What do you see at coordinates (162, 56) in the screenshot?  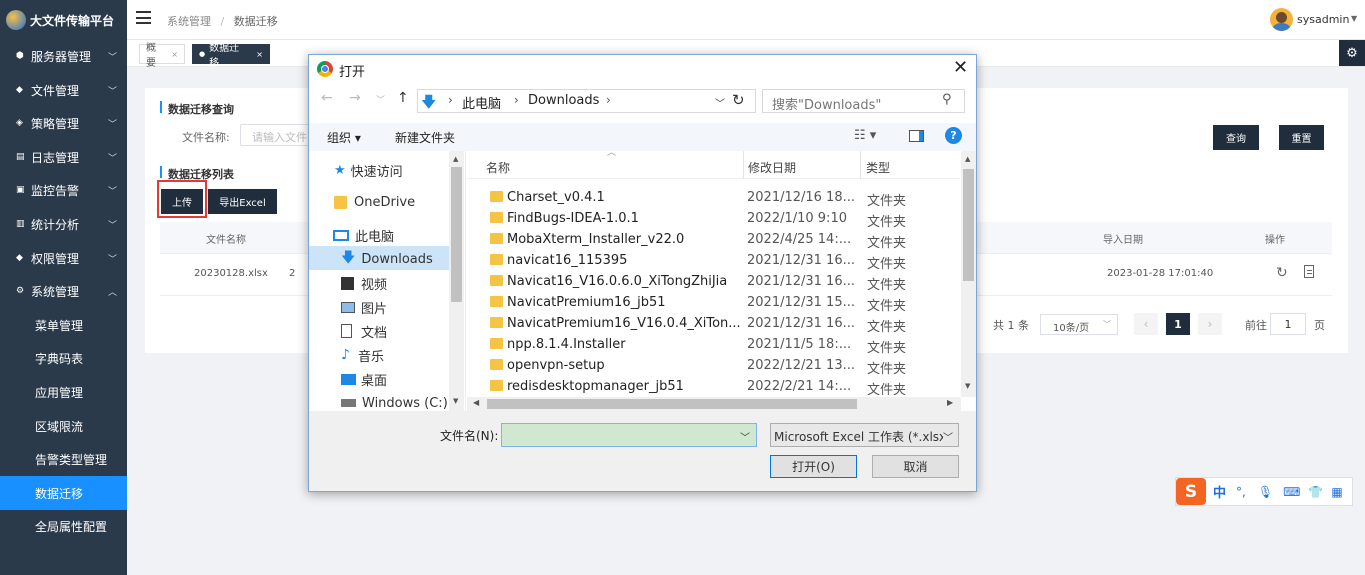 I see `tab-overview: 概要 ×` at bounding box center [162, 56].